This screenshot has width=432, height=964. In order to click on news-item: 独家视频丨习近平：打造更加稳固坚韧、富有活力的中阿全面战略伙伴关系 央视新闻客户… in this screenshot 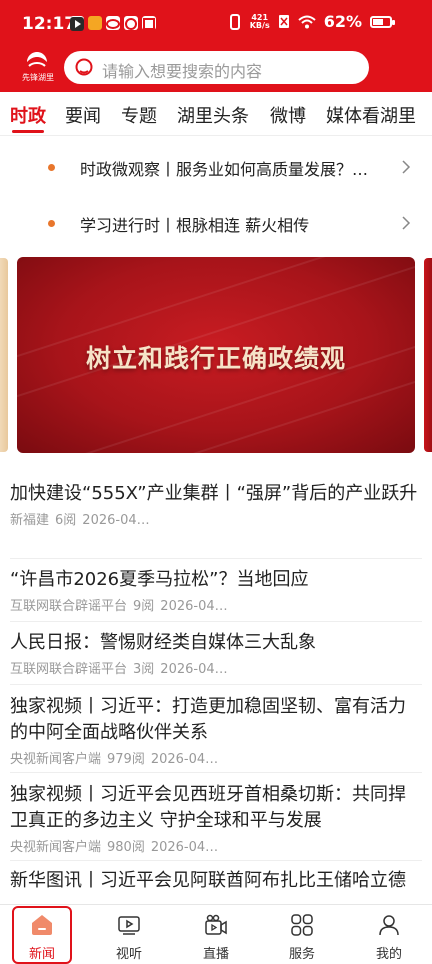, I will do `click(216, 733)`.